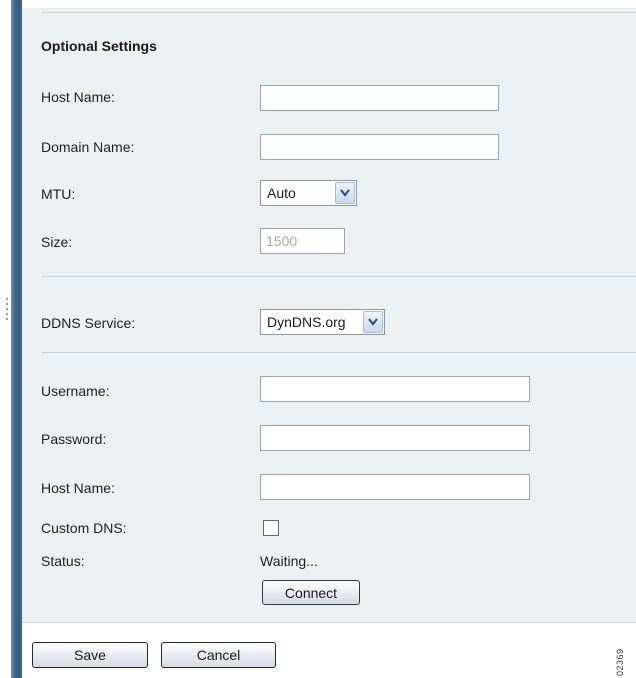 This screenshot has height=678, width=636. I want to click on ddns-service-select: DynDNS.org, so click(322, 322).